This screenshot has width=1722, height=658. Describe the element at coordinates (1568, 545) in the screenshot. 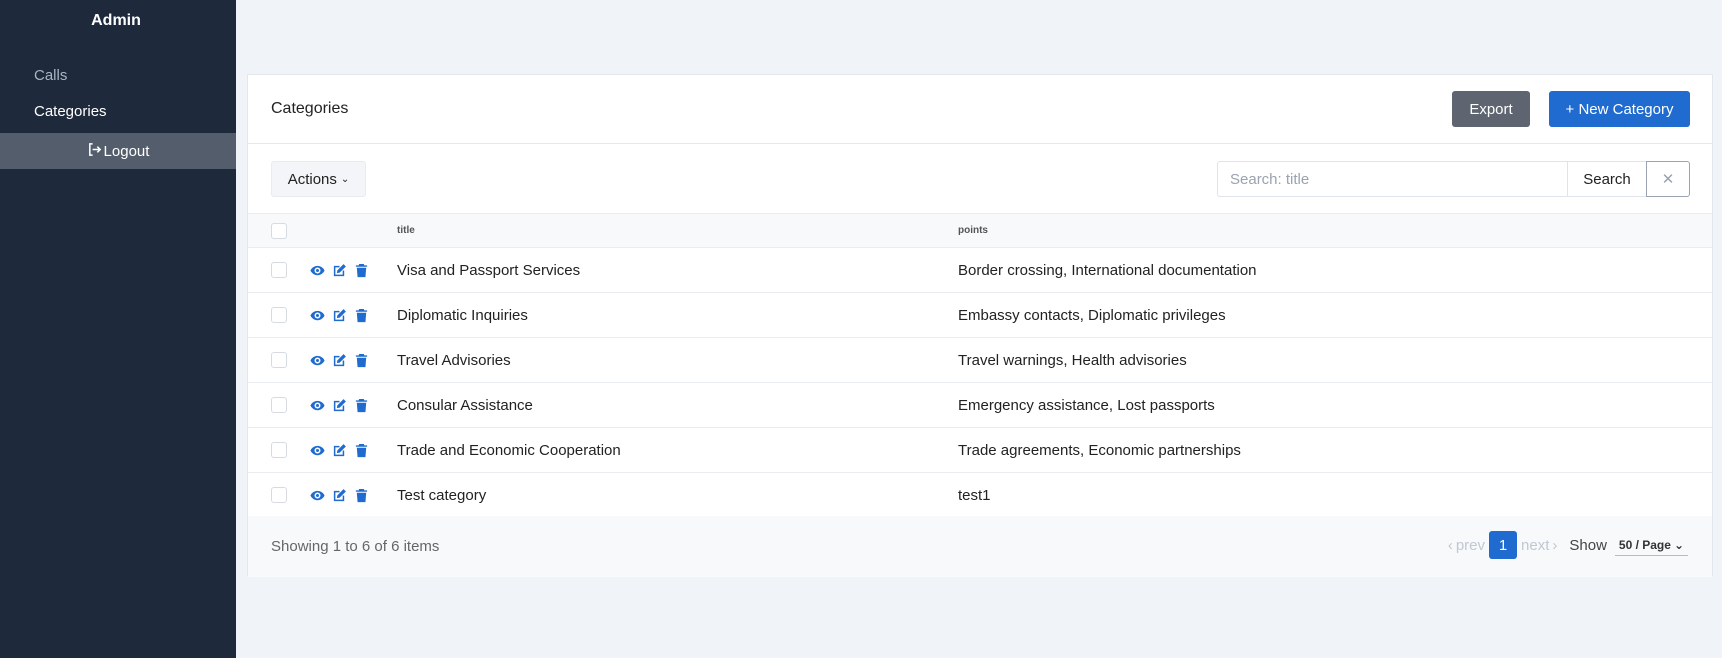

I see `pagination: ‹ prev 1 next › Show 50 / Page ⌄` at that location.